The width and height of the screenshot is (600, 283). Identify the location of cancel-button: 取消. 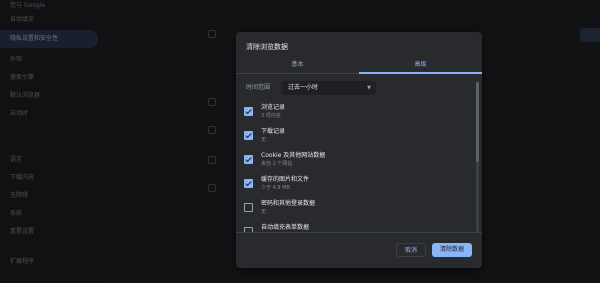
(411, 250).